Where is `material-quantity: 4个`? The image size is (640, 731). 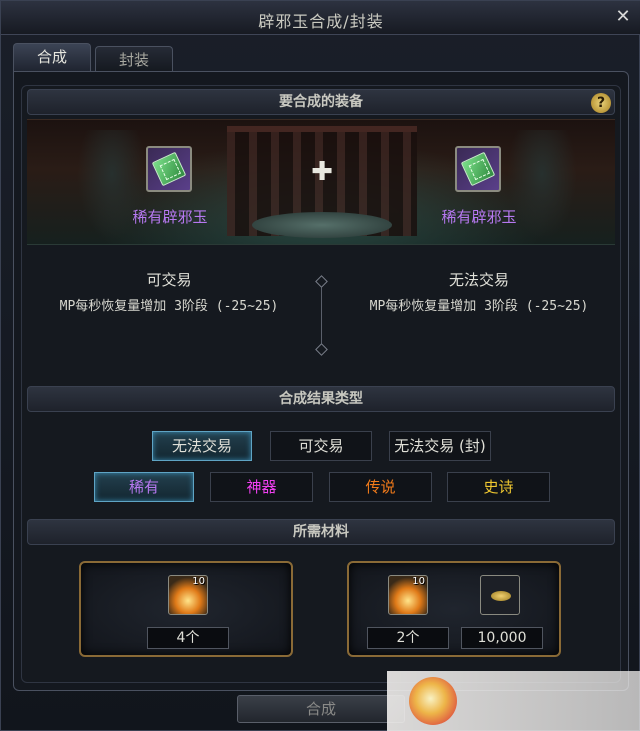
material-quantity: 4个 is located at coordinates (188, 638).